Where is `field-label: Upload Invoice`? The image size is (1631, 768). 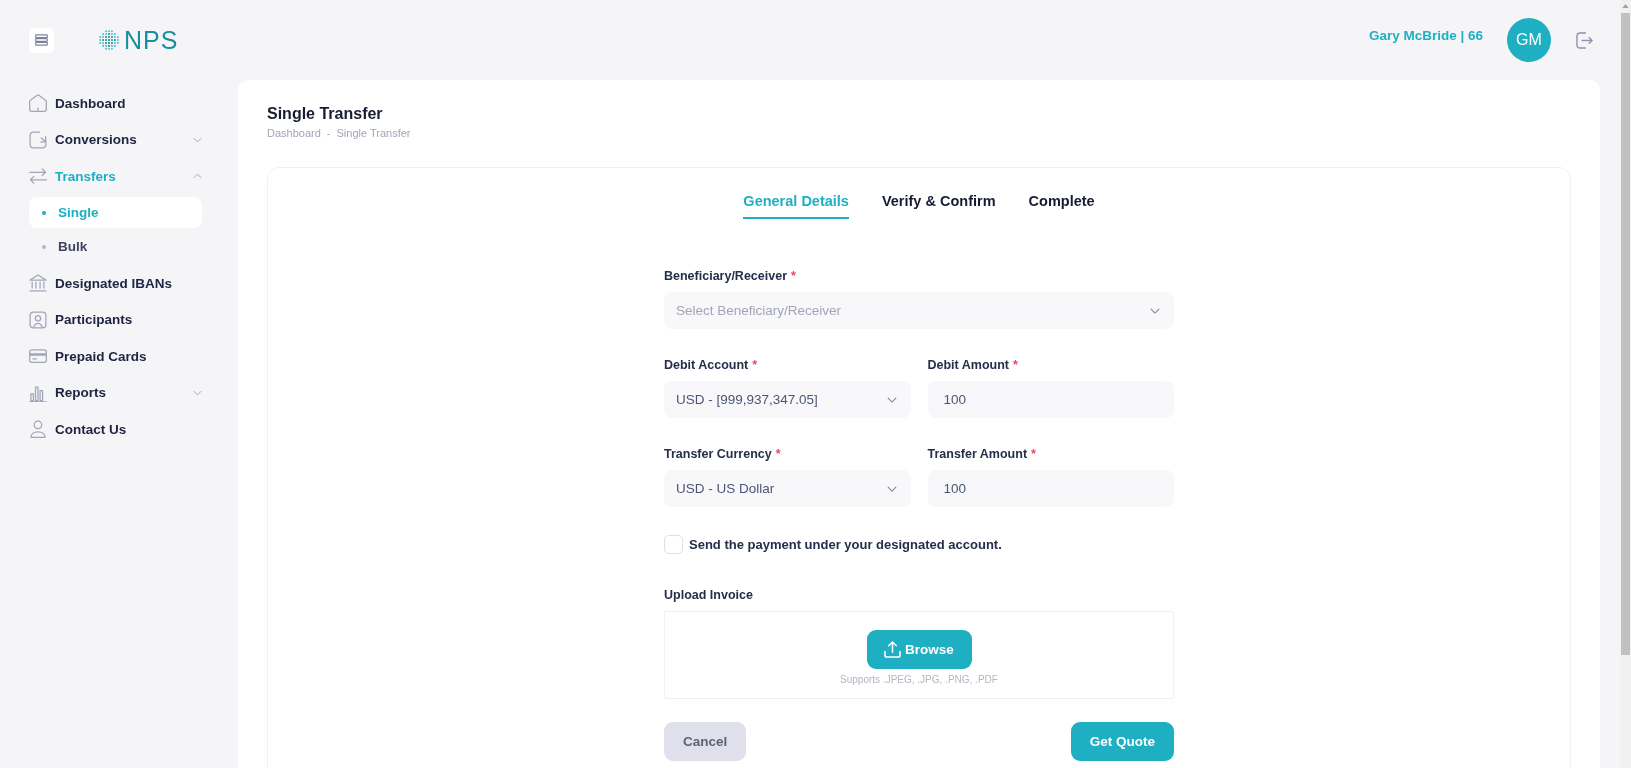 field-label: Upload Invoice is located at coordinates (708, 595).